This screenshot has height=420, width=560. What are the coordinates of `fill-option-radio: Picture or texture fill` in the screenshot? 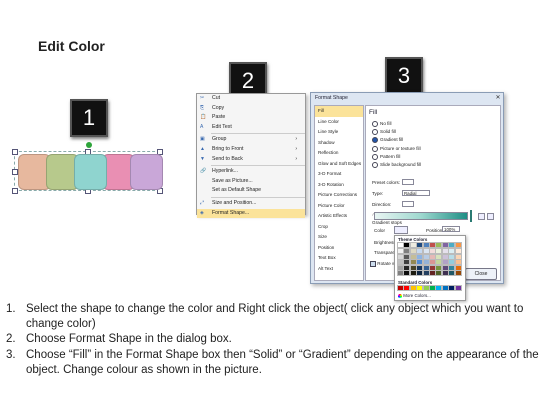 It's located at (396, 148).